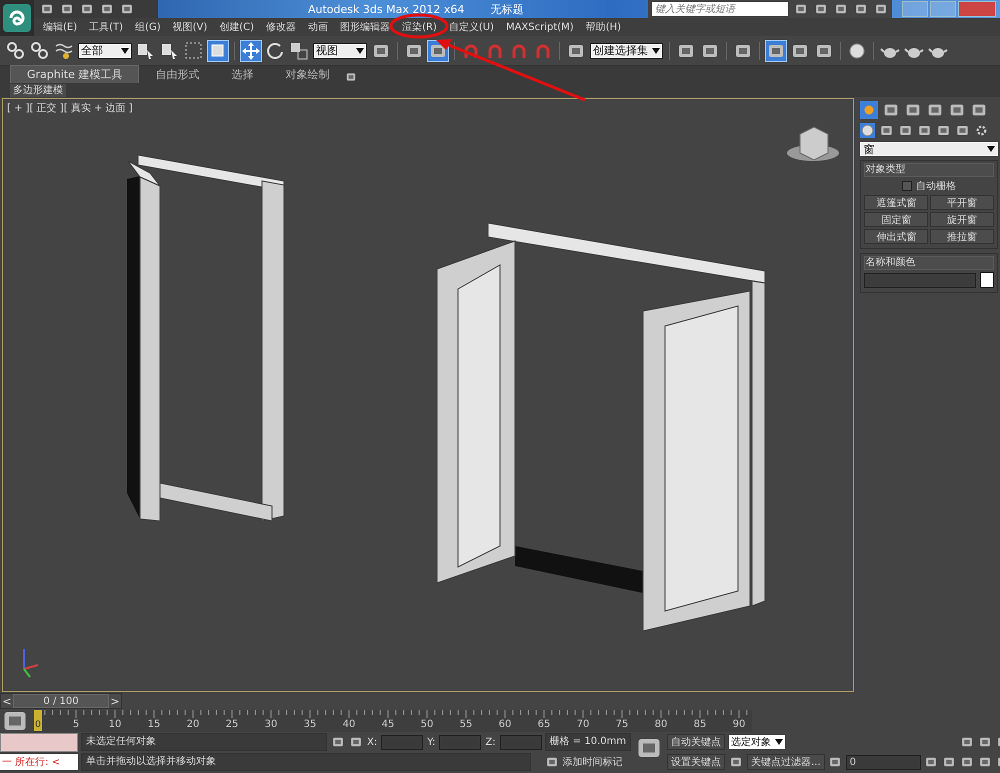 Image resolution: width=1000 pixels, height=773 pixels. Describe the element at coordinates (232, 724) in the screenshot. I see `frame-number: 25` at that location.